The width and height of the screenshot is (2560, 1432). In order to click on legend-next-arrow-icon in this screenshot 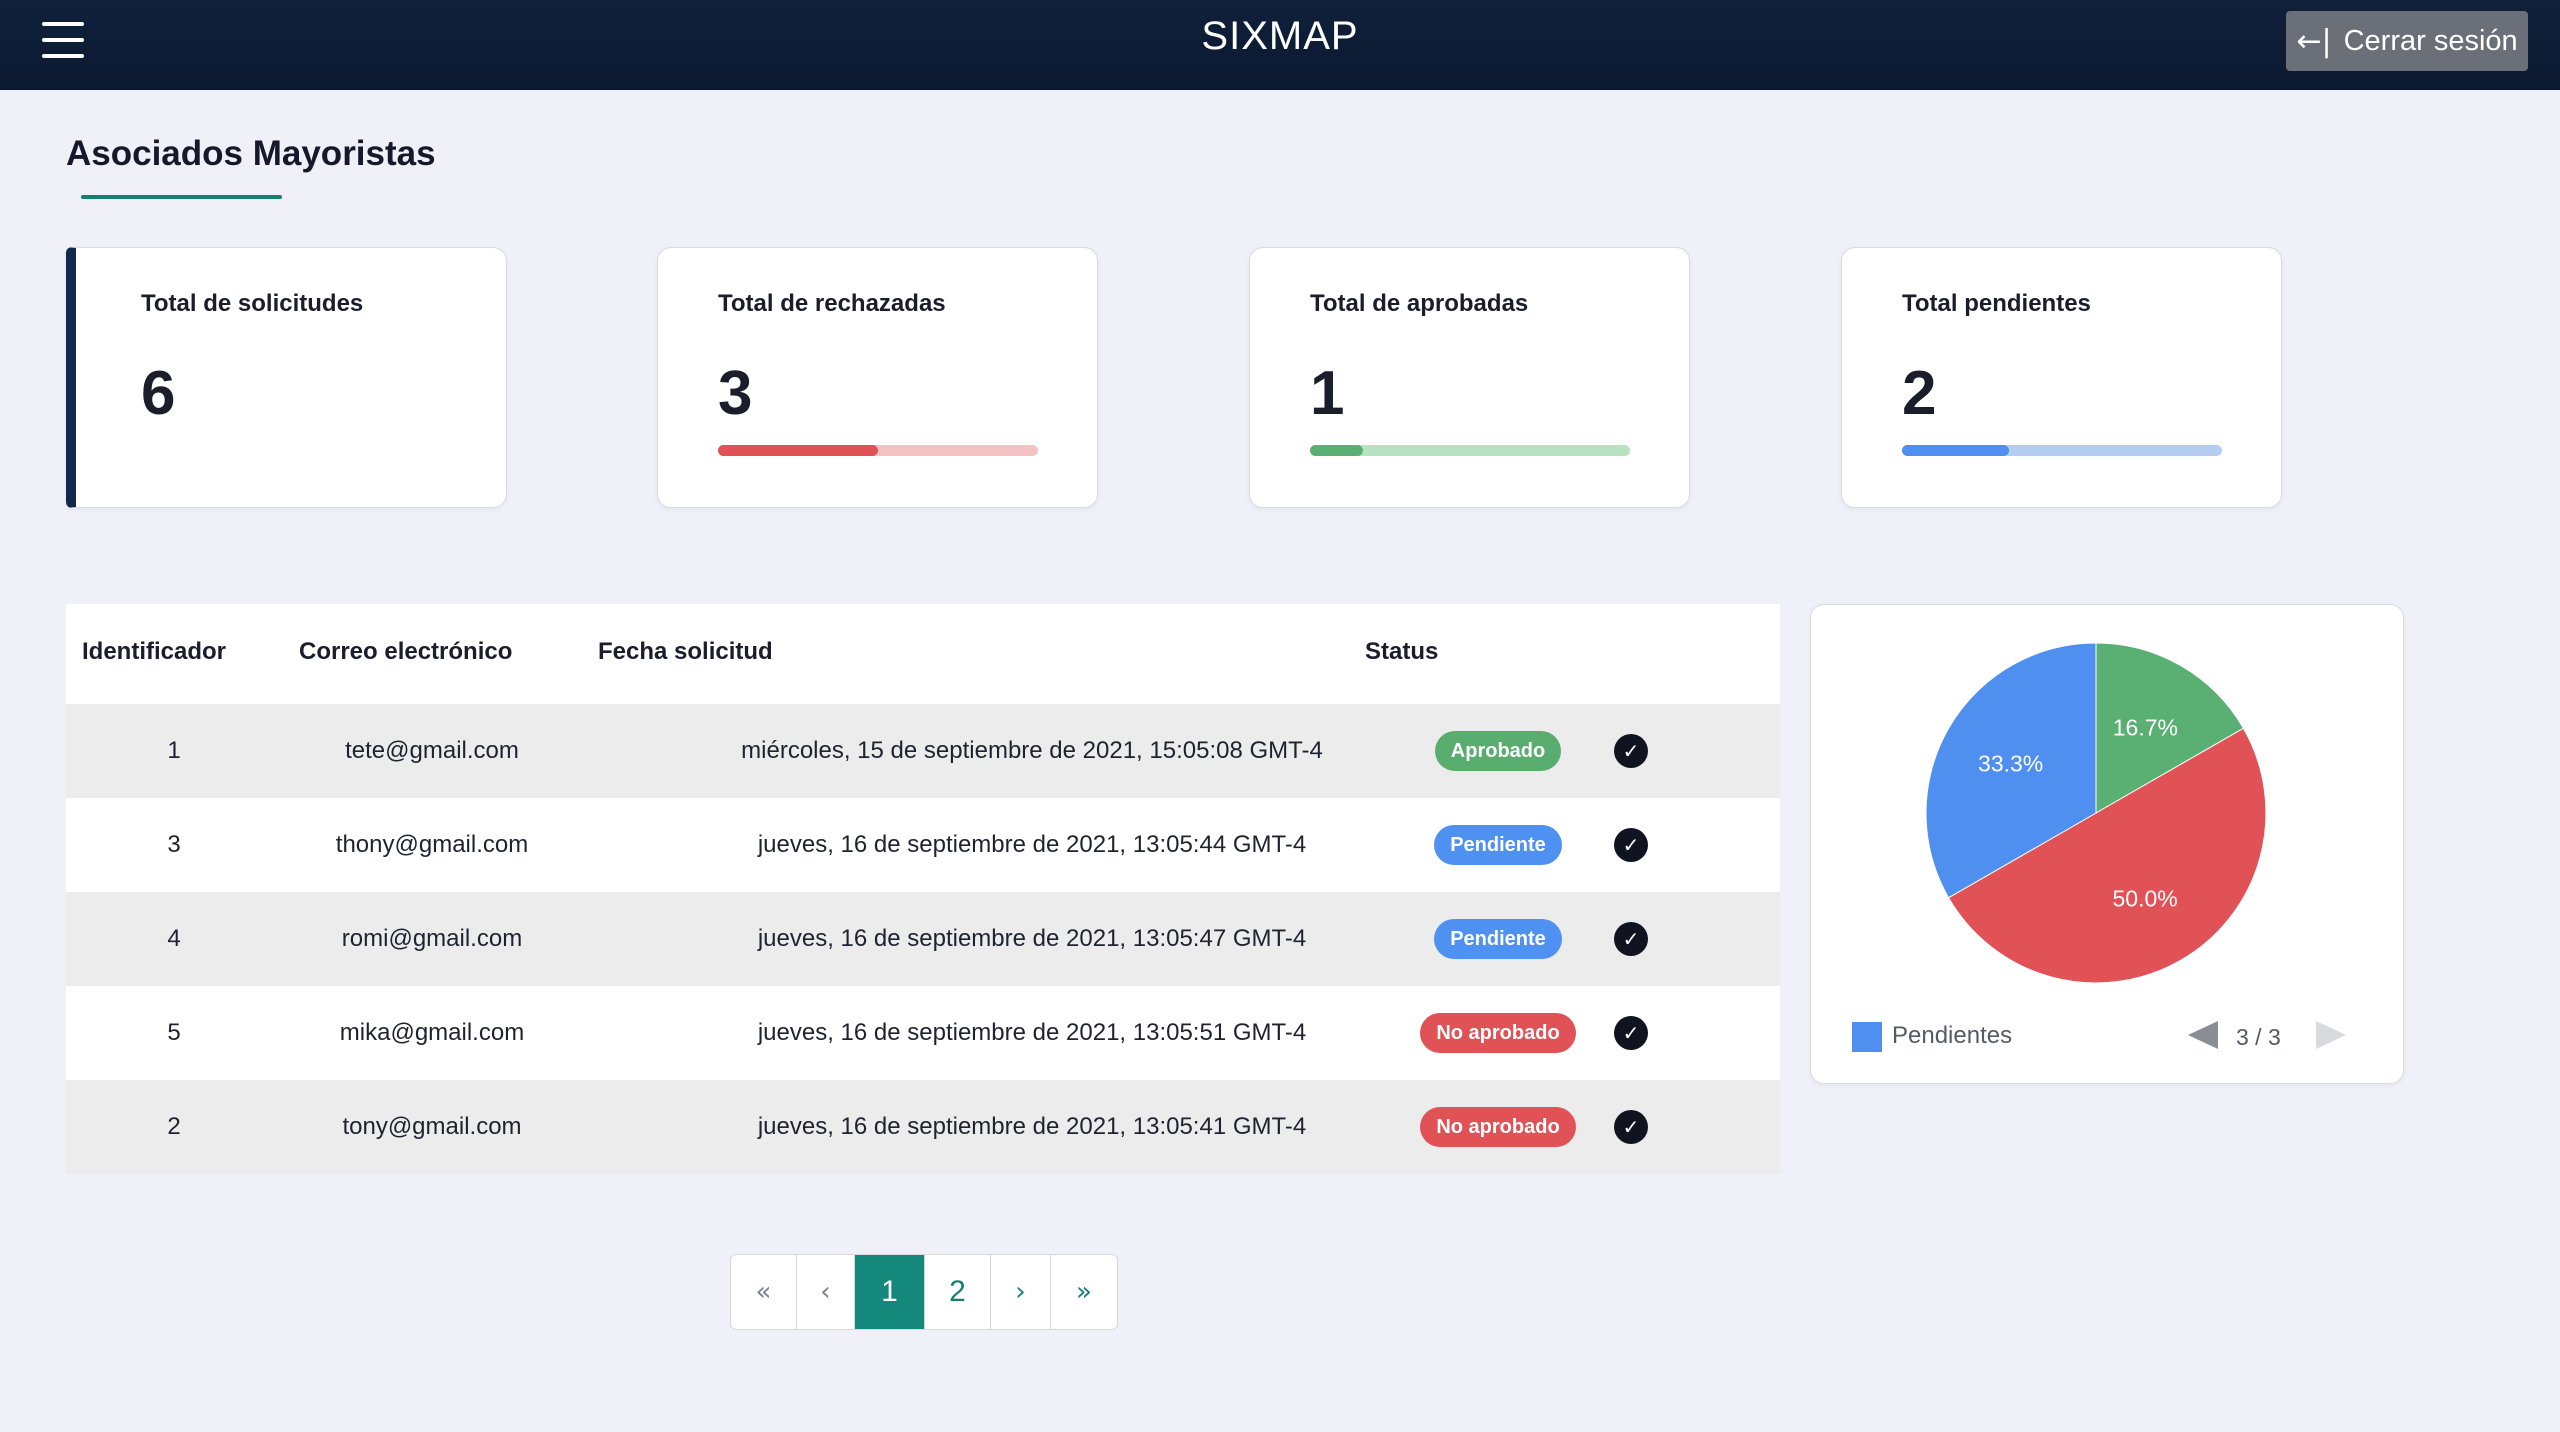, I will do `click(2331, 1035)`.